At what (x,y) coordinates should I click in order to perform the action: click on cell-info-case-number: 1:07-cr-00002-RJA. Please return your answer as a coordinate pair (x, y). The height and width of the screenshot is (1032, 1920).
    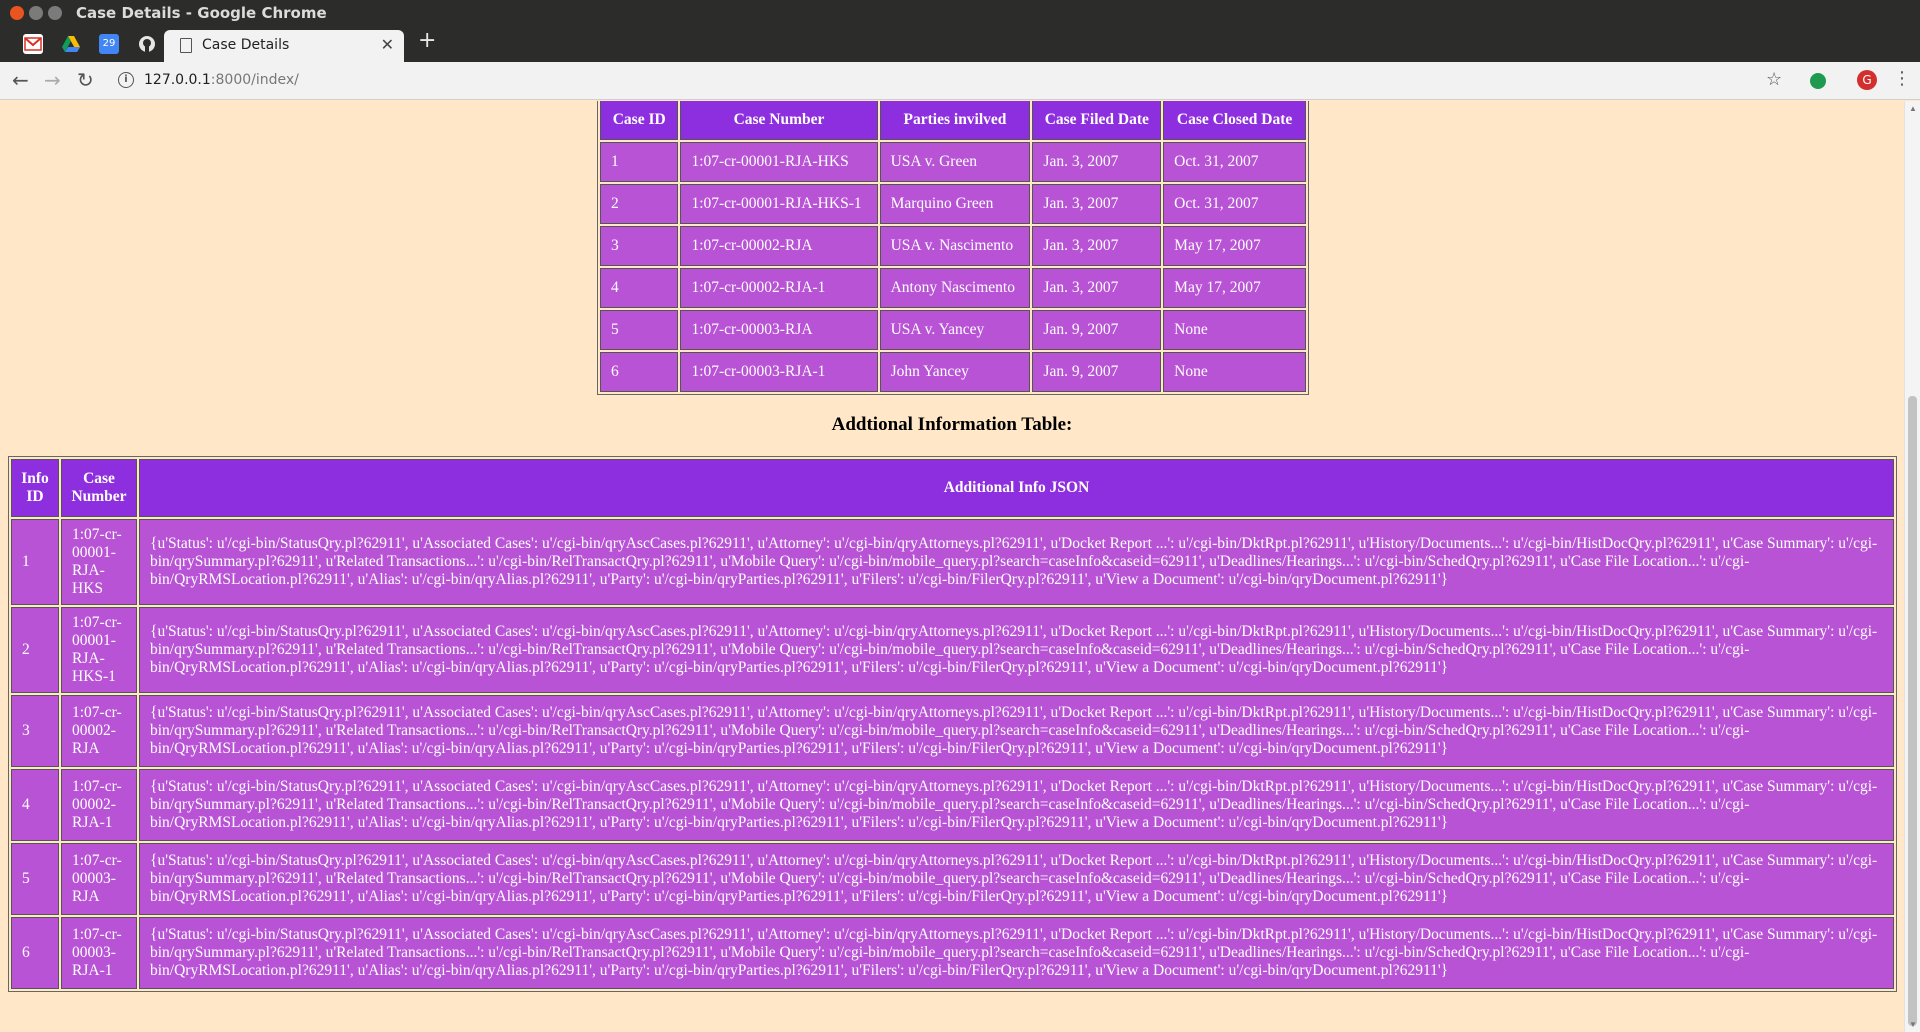
    Looking at the image, I should click on (99, 731).